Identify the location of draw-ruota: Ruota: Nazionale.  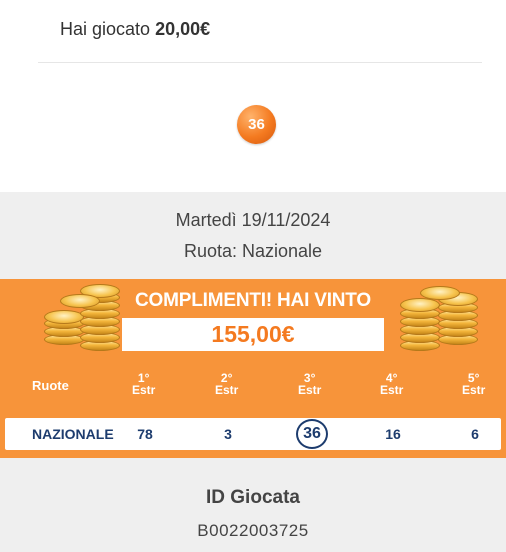
(253, 251).